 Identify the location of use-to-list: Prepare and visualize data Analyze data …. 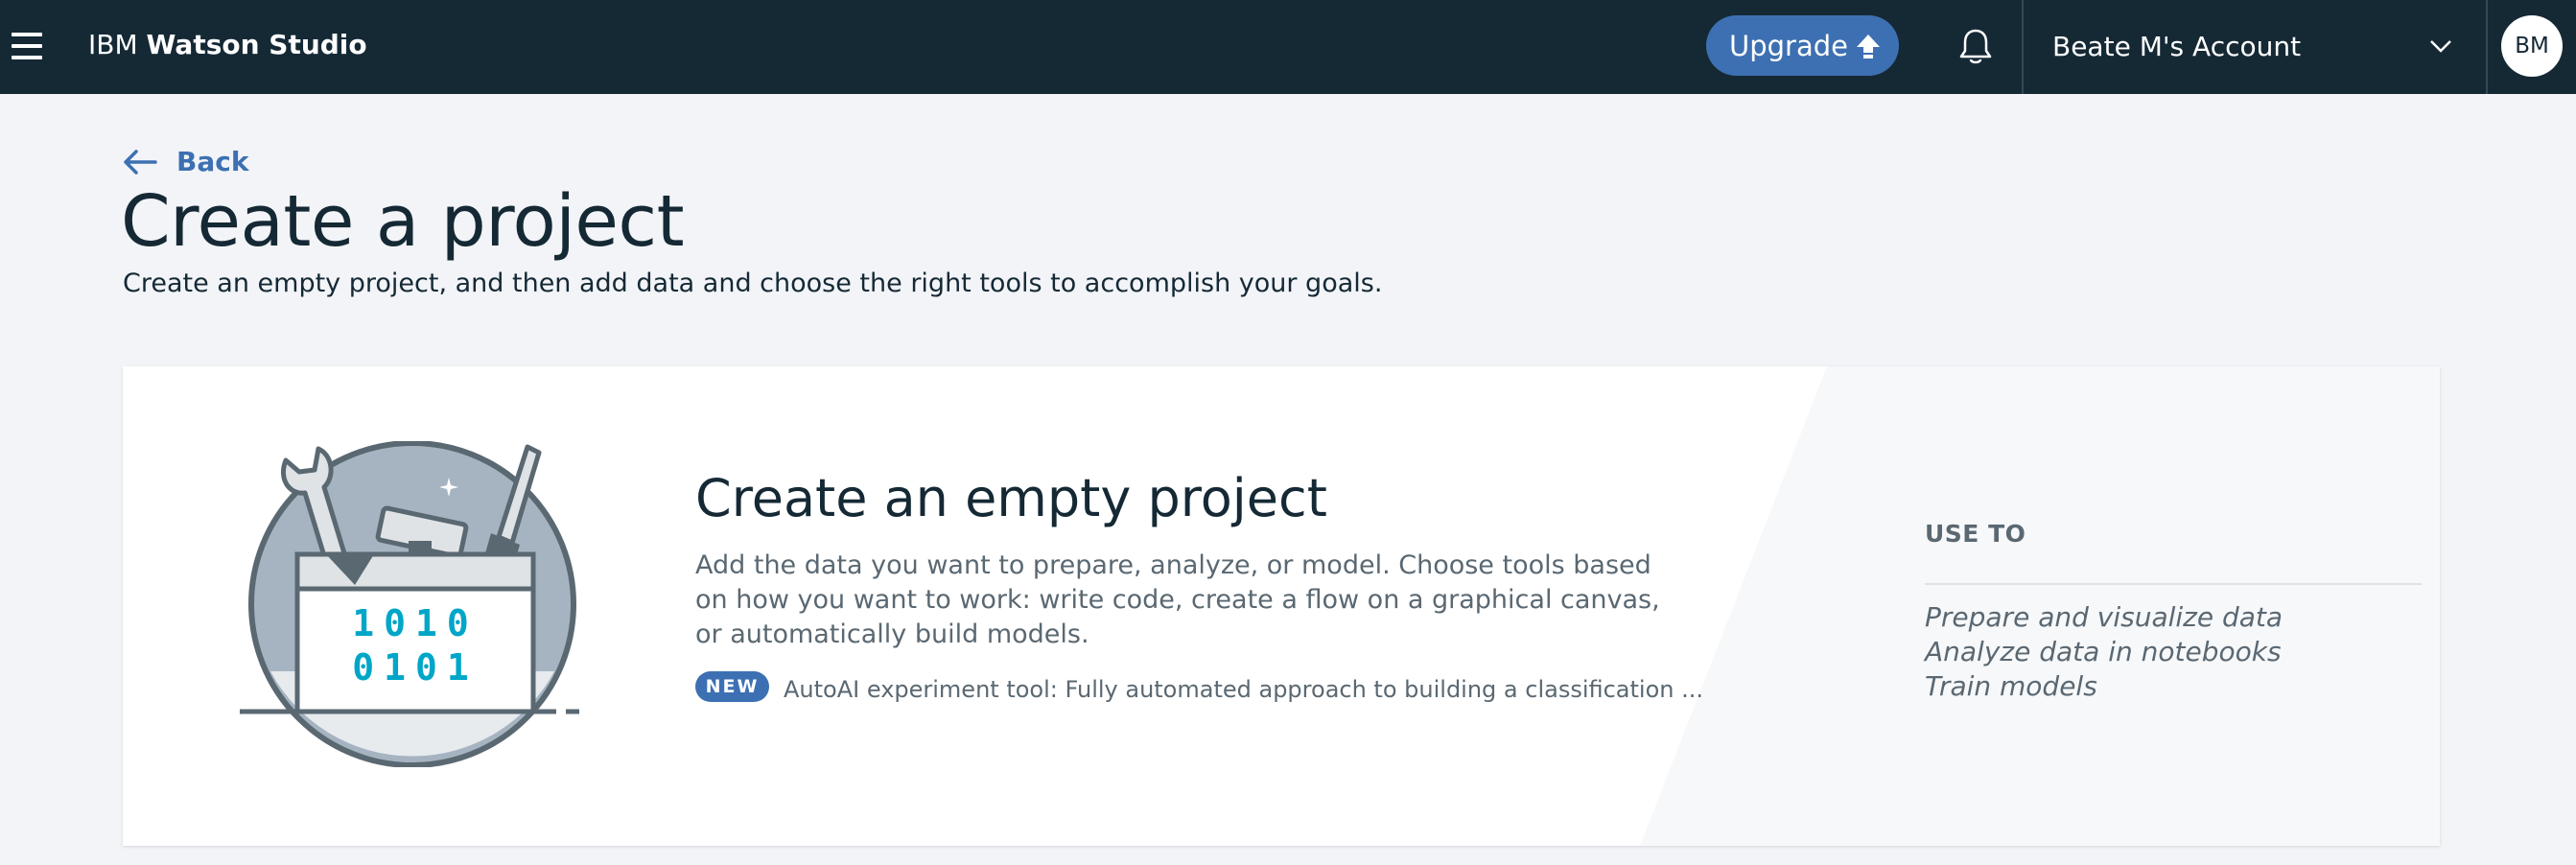
(2104, 652).